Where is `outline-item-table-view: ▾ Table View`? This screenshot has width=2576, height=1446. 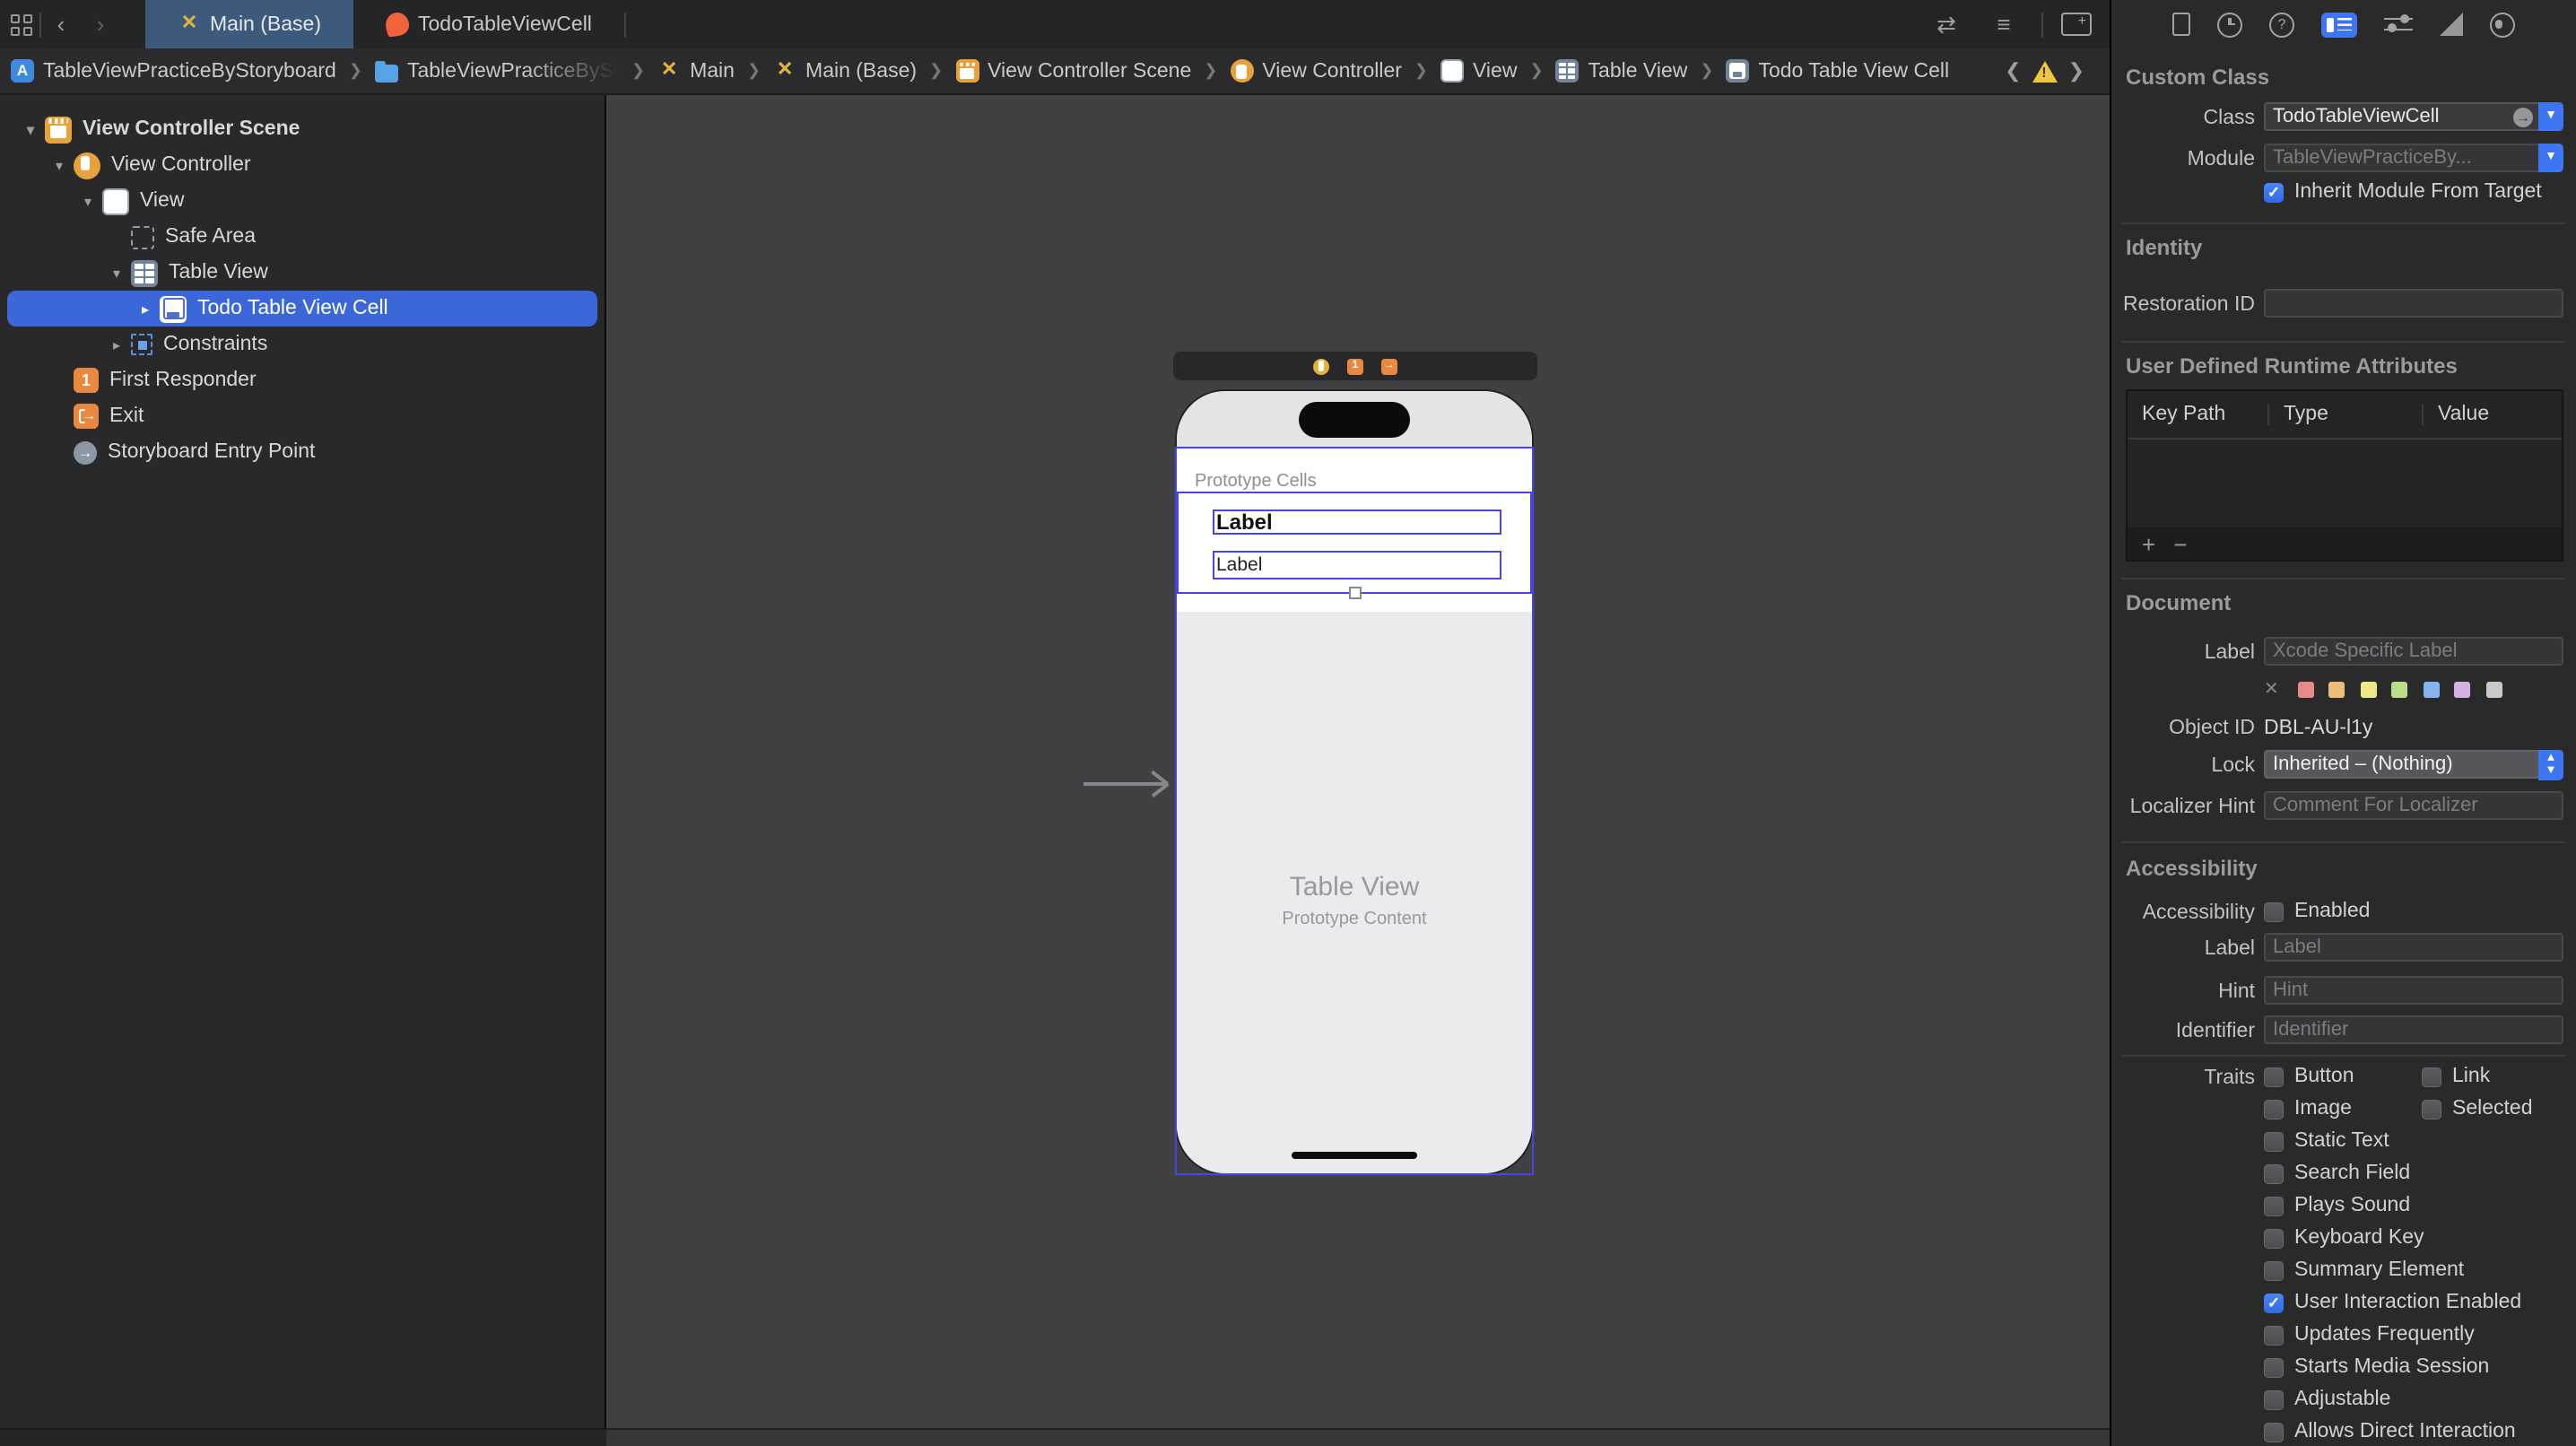 outline-item-table-view: ▾ Table View is located at coordinates (302, 273).